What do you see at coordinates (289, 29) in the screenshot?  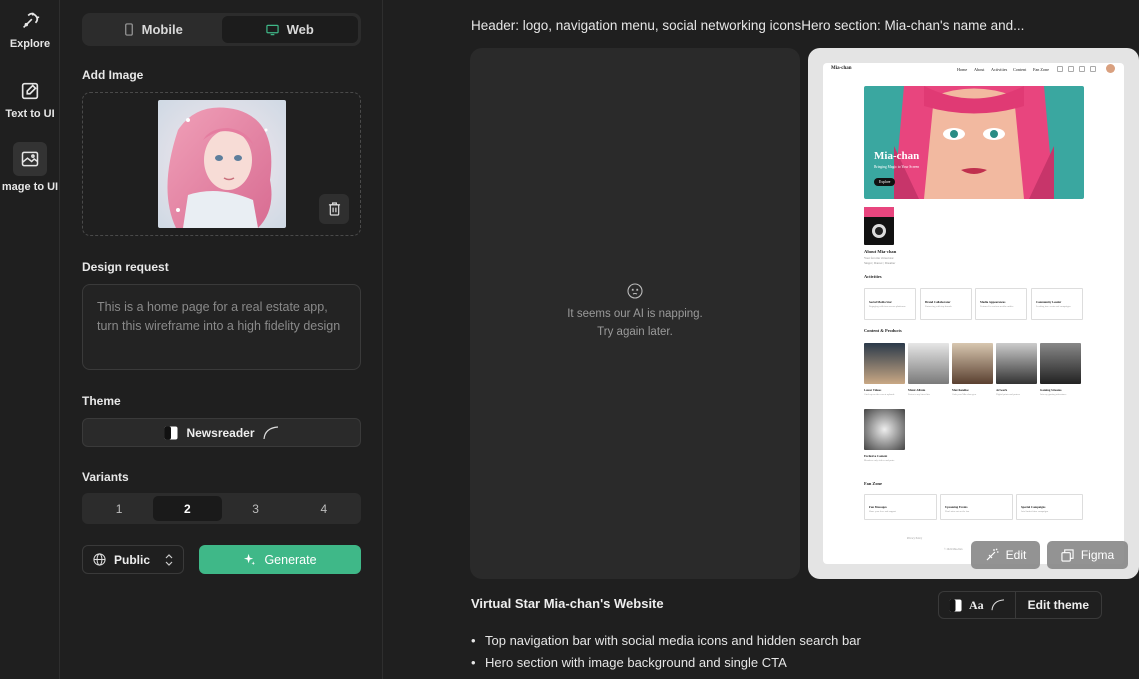 I see `tab-web: Web` at bounding box center [289, 29].